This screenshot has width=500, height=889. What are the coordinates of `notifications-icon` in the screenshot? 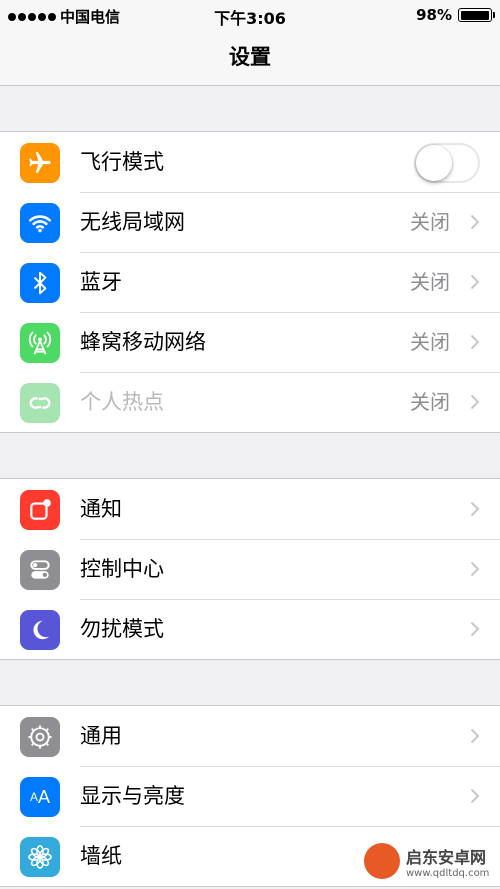 It's located at (40, 510).